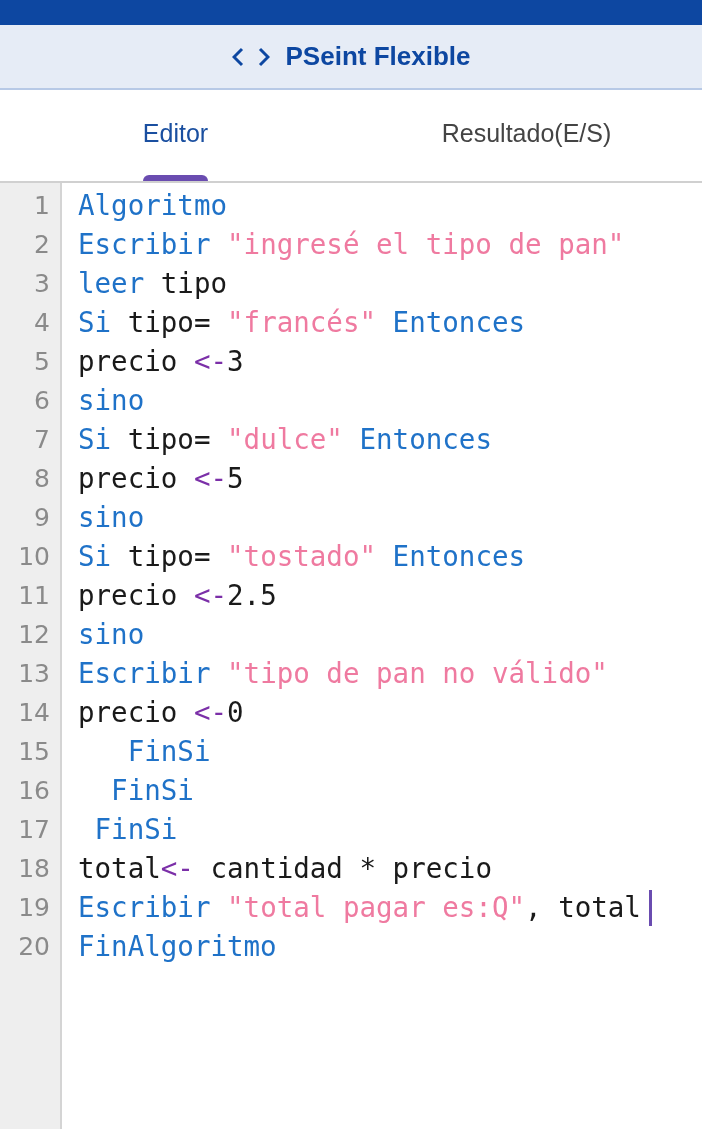 The image size is (702, 1131). Describe the element at coordinates (285, 868) in the screenshot. I see `code-line: total<- cantidad * precio` at that location.